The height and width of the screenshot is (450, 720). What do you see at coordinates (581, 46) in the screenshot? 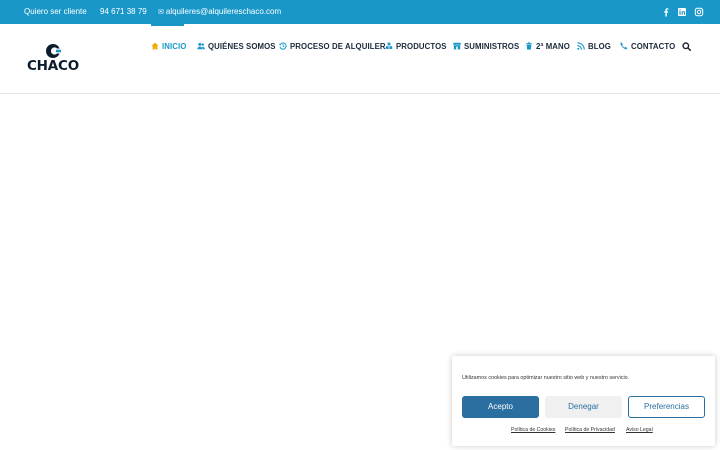
I see `rss-icon` at bounding box center [581, 46].